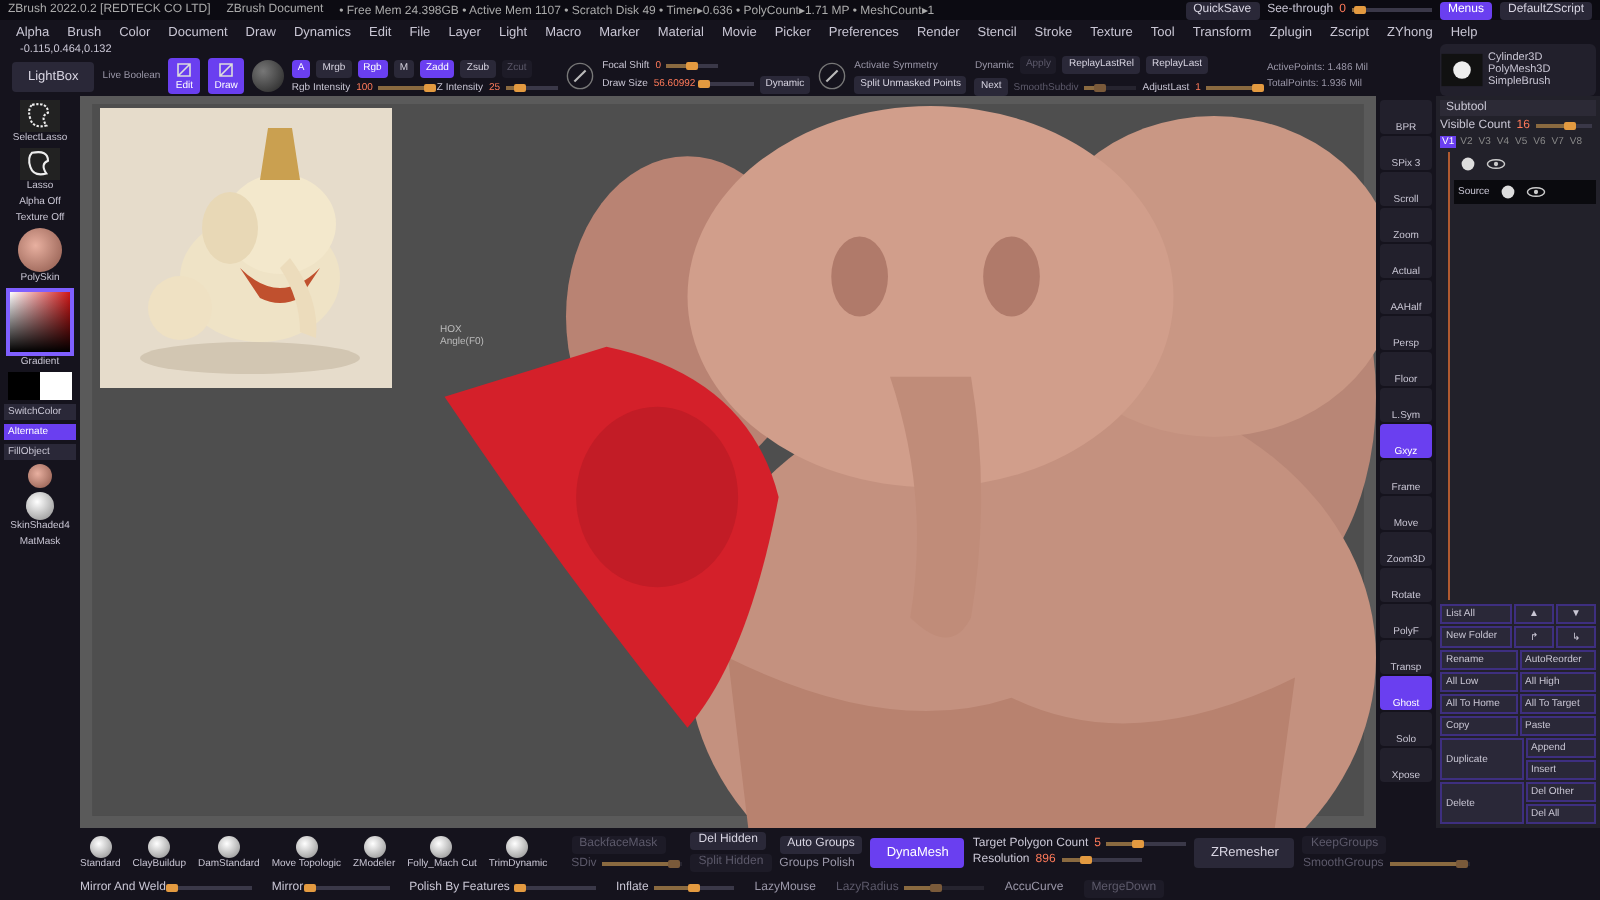 The image size is (1600, 900). I want to click on color-picker, so click(40, 322).